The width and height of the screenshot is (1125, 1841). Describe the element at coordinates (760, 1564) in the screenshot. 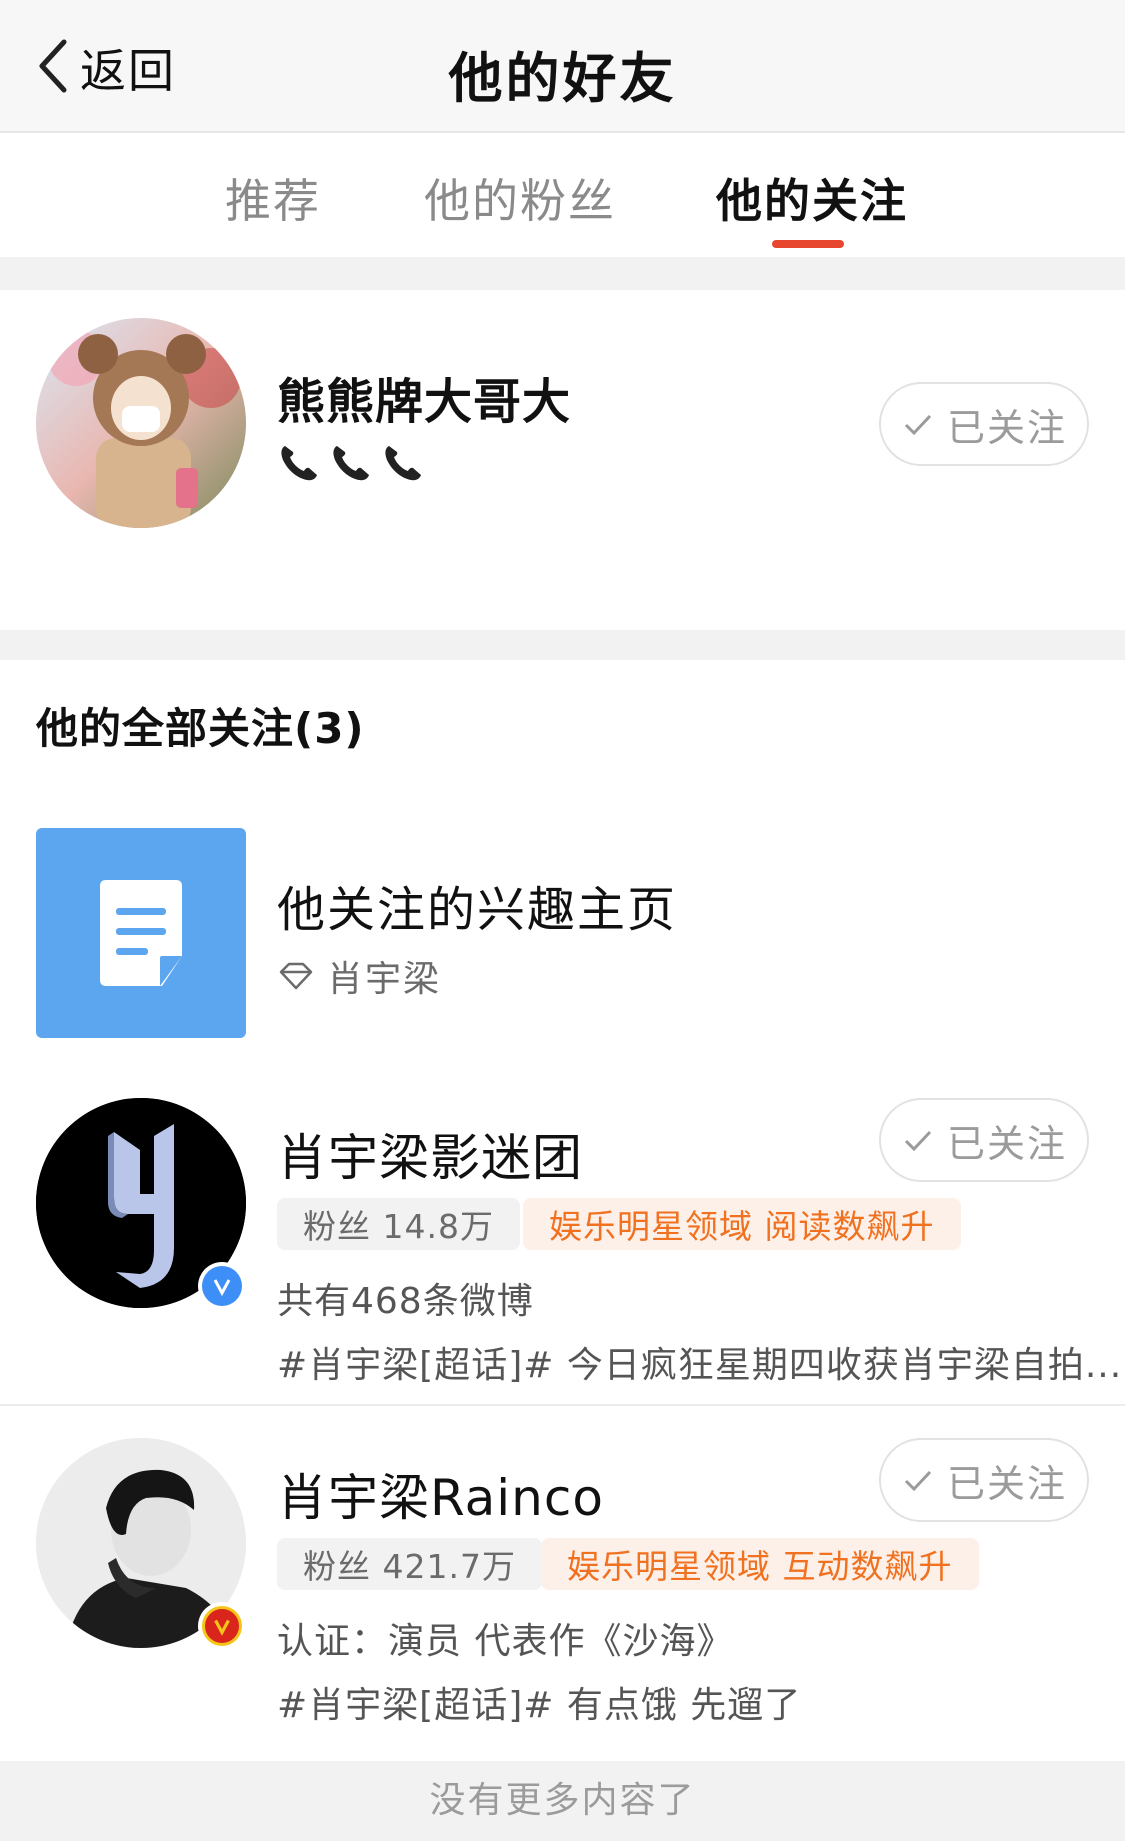

I see `trend-tag-chip: 娱乐明星领域 互动数飙升` at that location.